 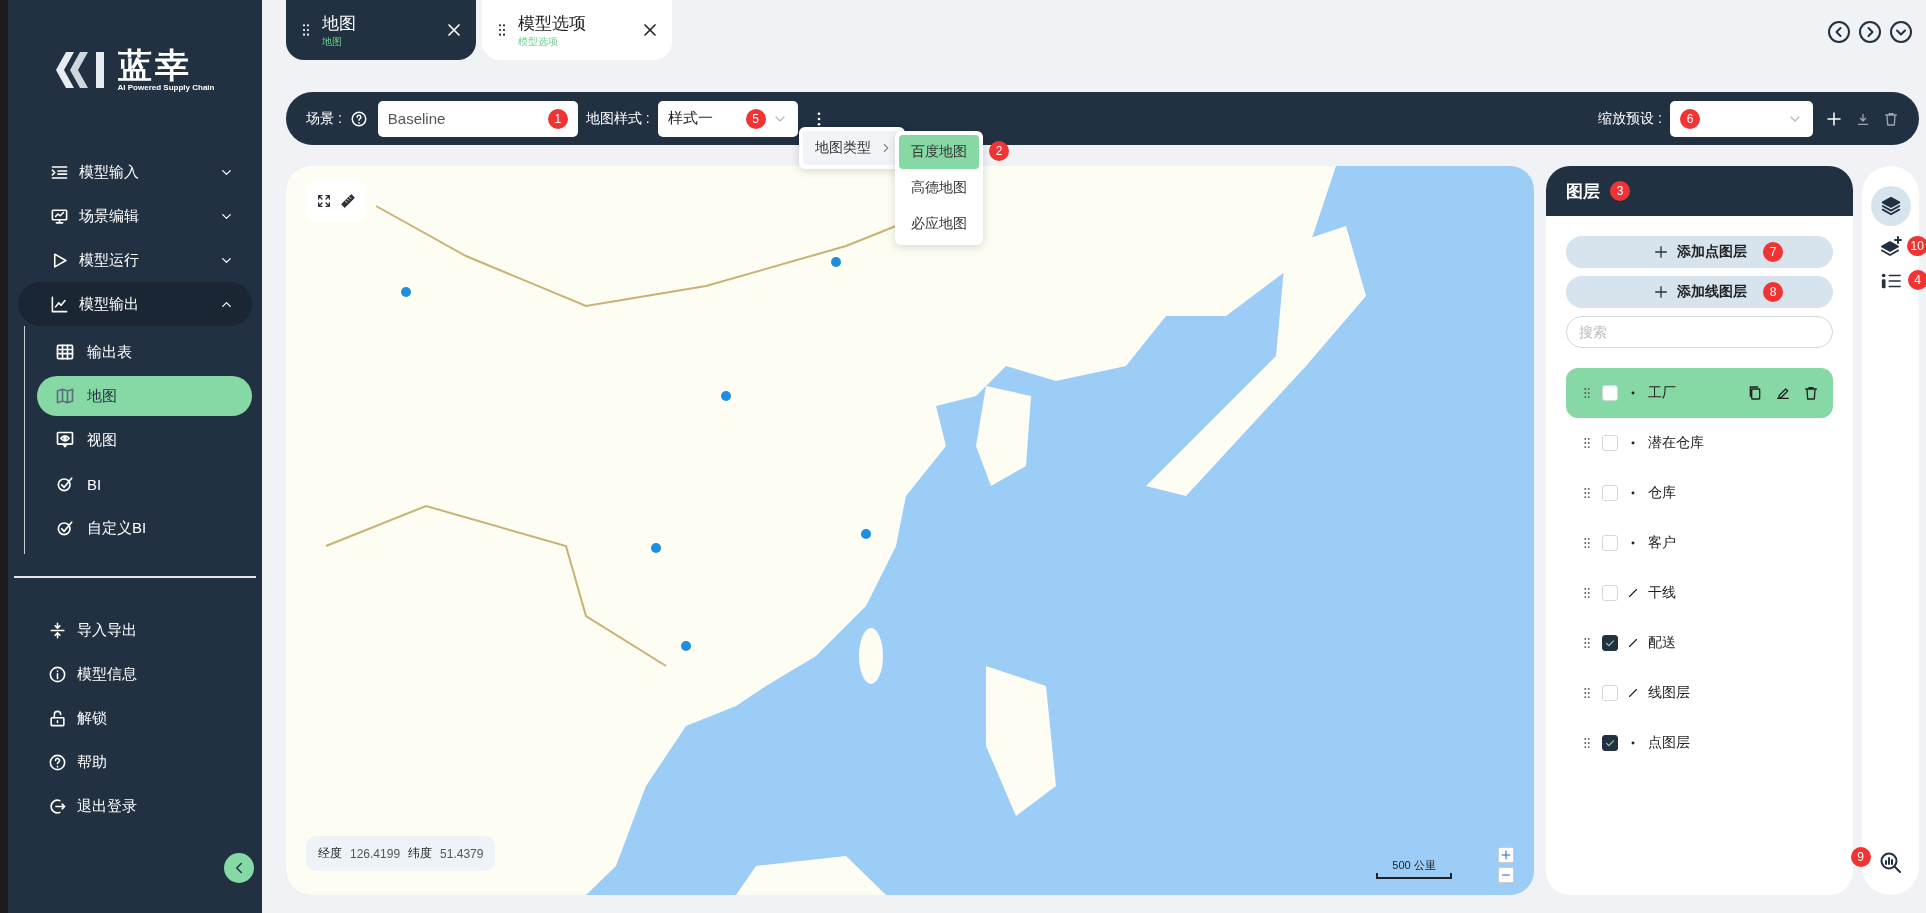 What do you see at coordinates (1669, 693) in the screenshot?
I see `layer-name: 线图层` at bounding box center [1669, 693].